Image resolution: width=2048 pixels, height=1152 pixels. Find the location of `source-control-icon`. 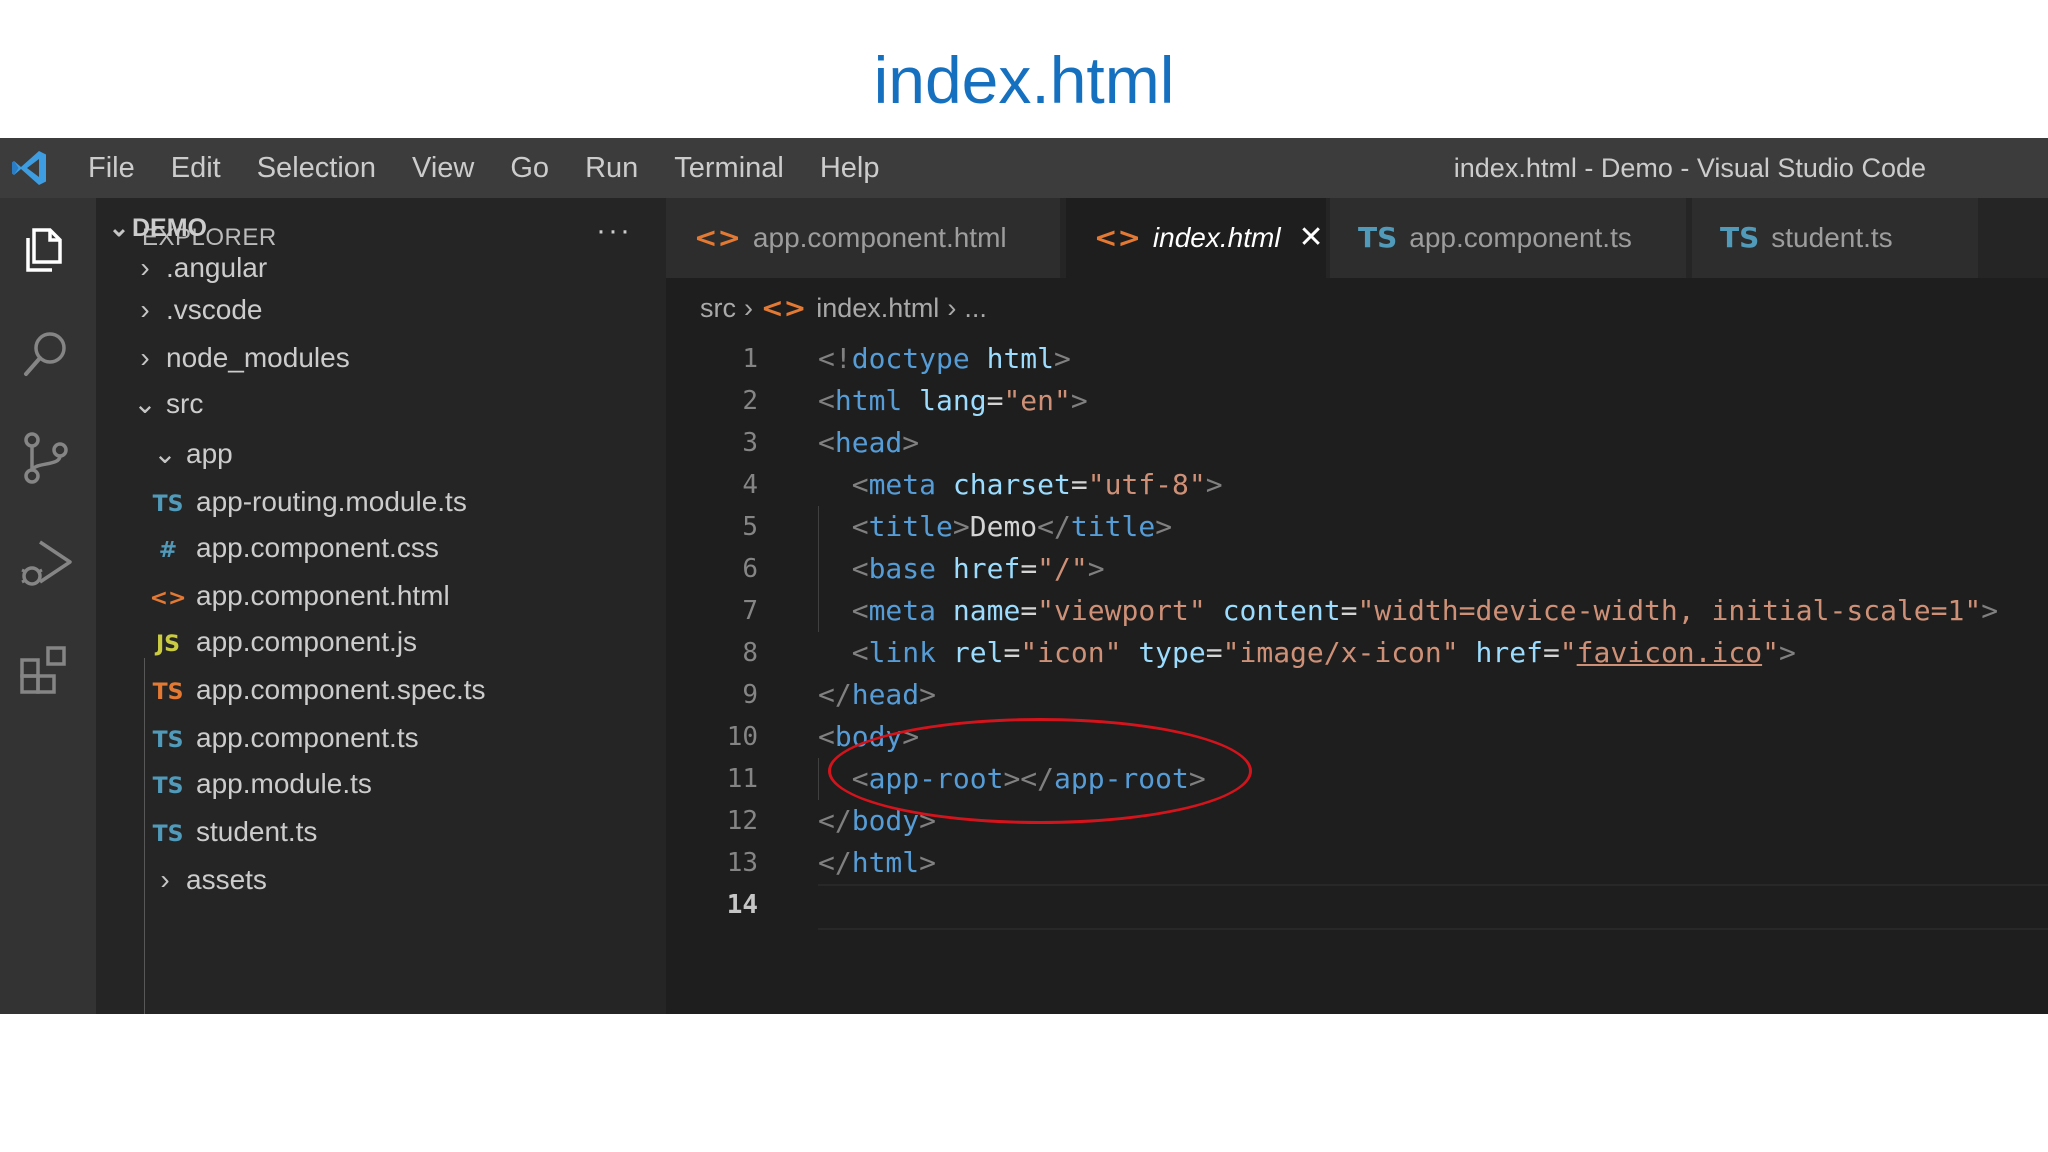

source-control-icon is located at coordinates (46, 458).